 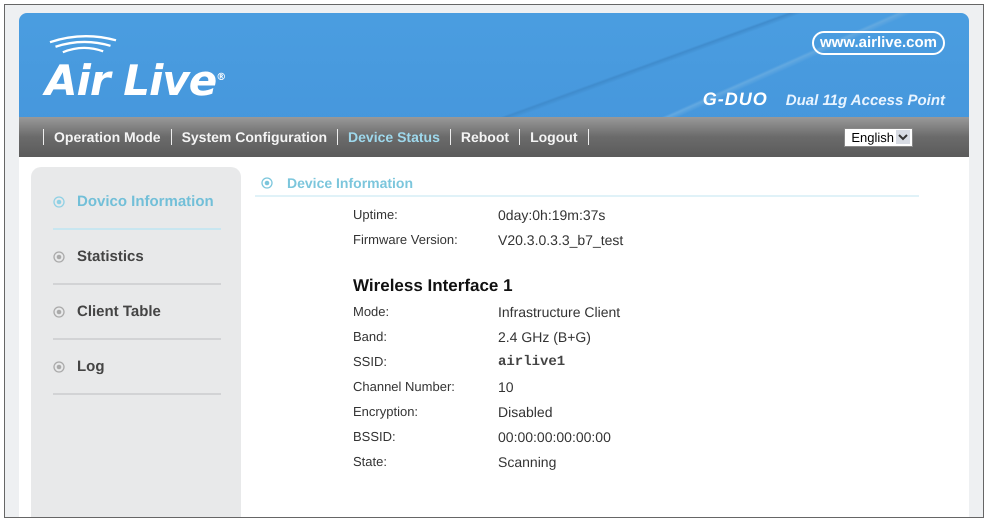 What do you see at coordinates (526, 412) in the screenshot?
I see `field-value: Disabled` at bounding box center [526, 412].